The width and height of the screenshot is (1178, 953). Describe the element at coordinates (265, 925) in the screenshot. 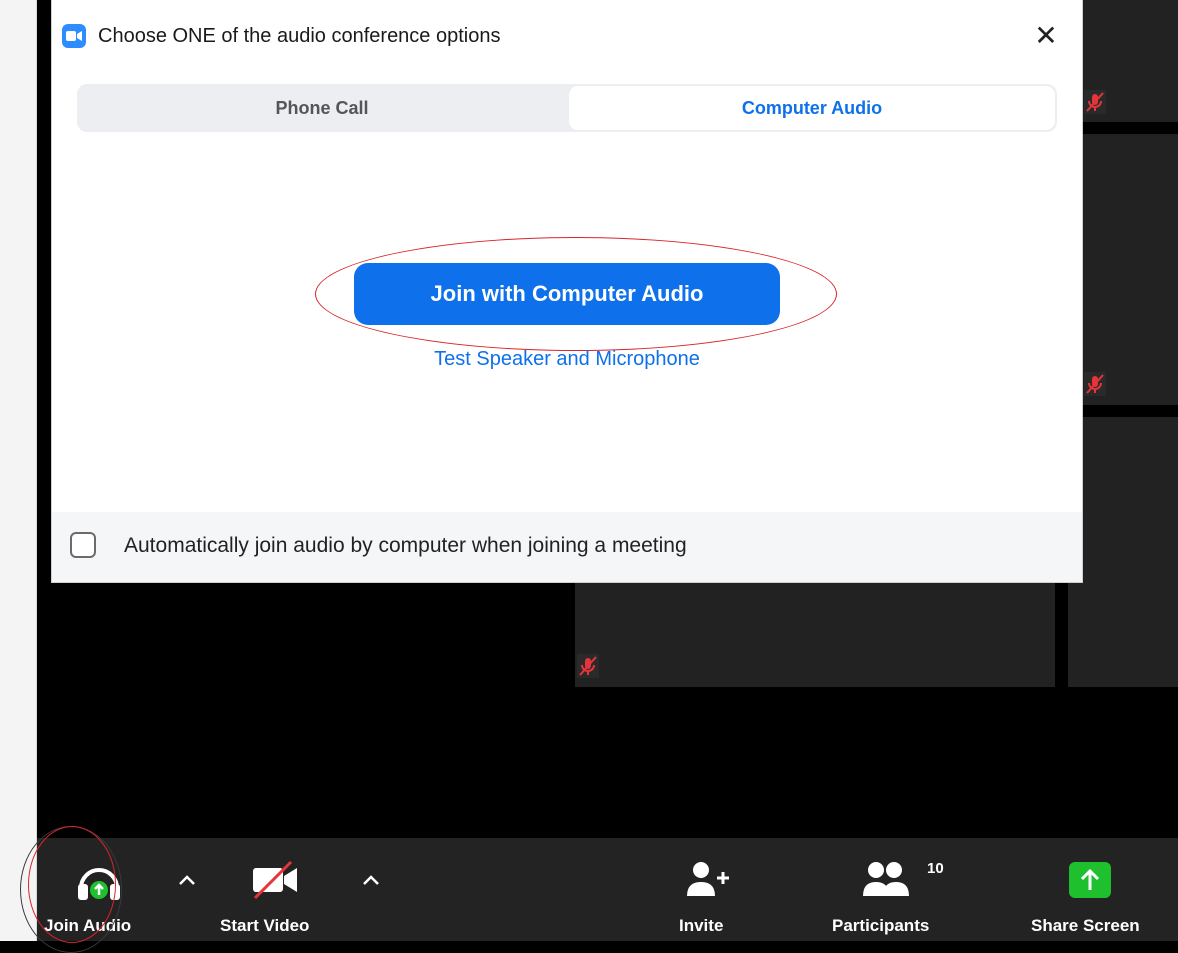

I see `start-video-label: Start Video` at that location.